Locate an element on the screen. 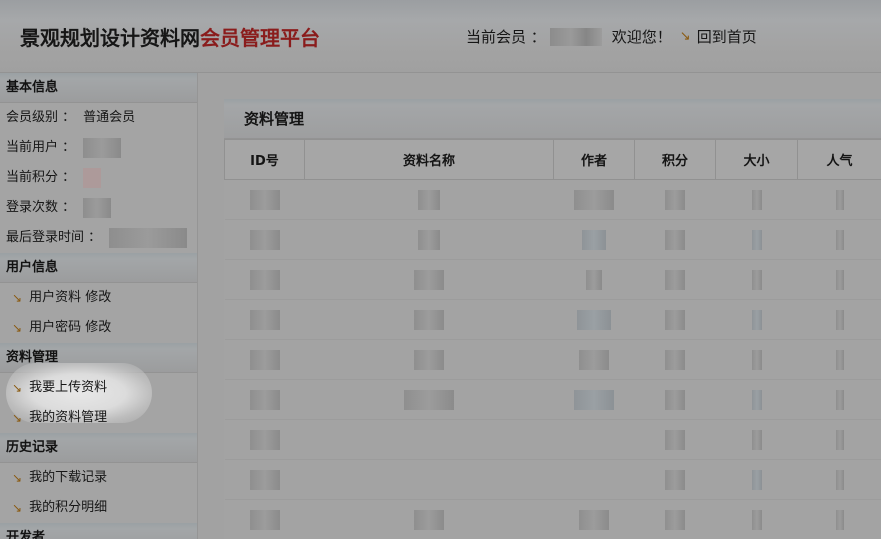 The height and width of the screenshot is (539, 881). member-label: 当前会员 ： is located at coordinates (506, 37).